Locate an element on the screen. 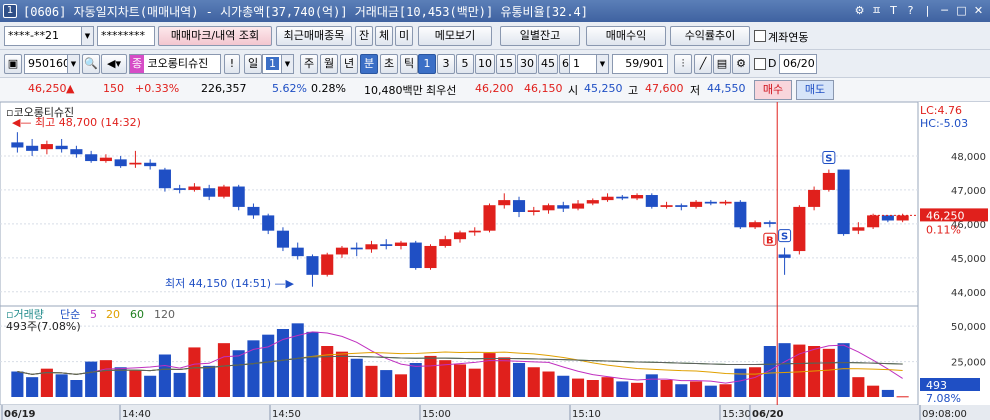 The height and width of the screenshot is (420, 990). layout-icon: ▣ is located at coordinates (13, 64).